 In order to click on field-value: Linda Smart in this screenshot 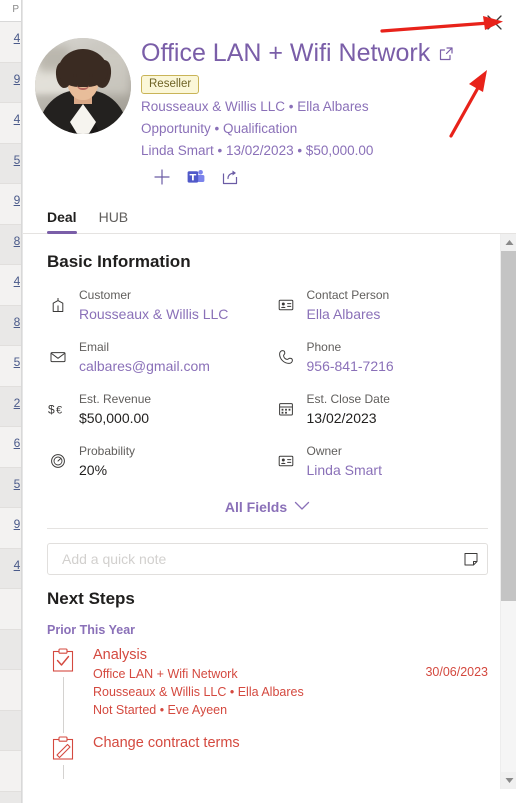, I will do `click(344, 470)`.